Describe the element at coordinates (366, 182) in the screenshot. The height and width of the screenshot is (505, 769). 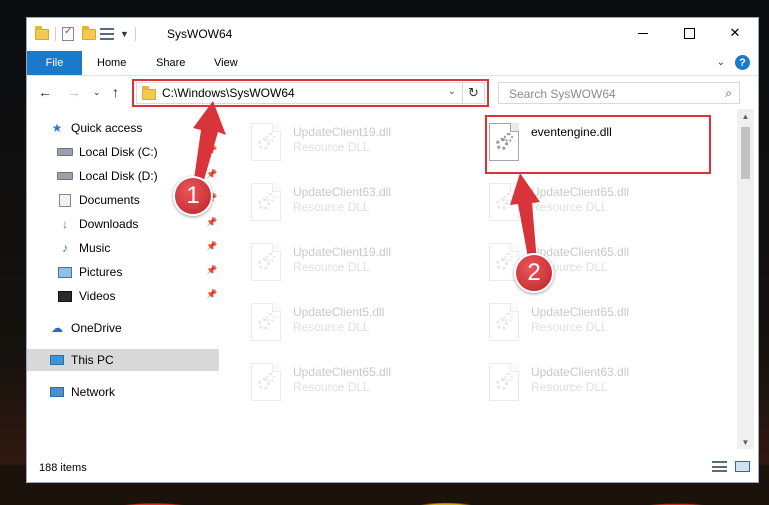
I see `annotation-arrows` at that location.